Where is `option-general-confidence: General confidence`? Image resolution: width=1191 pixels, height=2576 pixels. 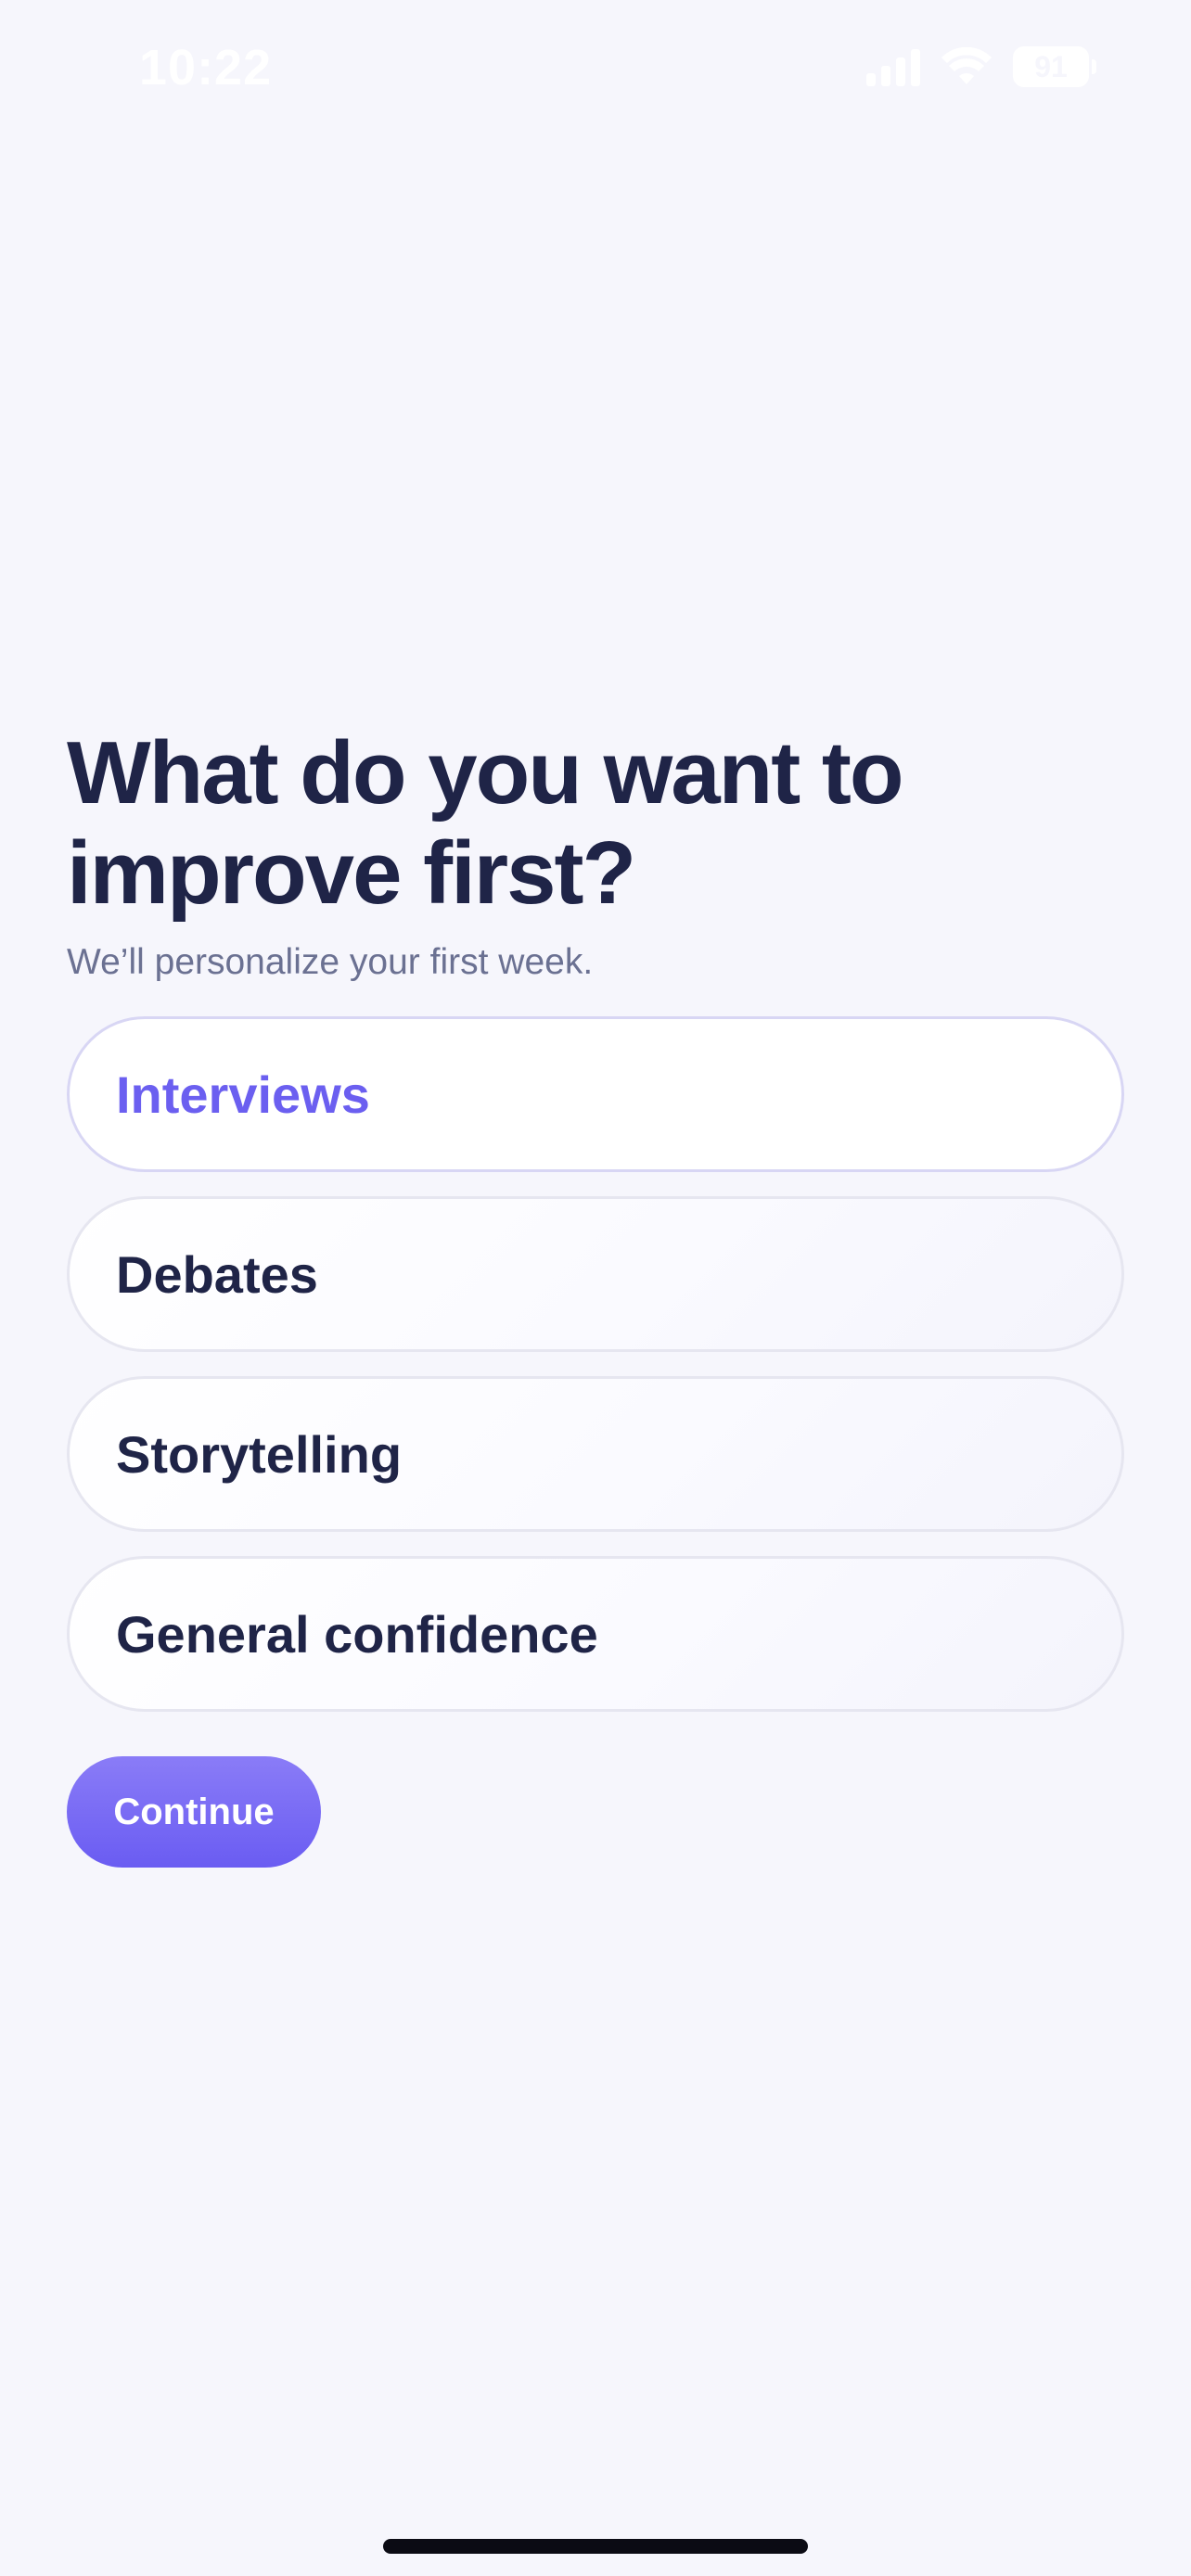 option-general-confidence: General confidence is located at coordinates (595, 1634).